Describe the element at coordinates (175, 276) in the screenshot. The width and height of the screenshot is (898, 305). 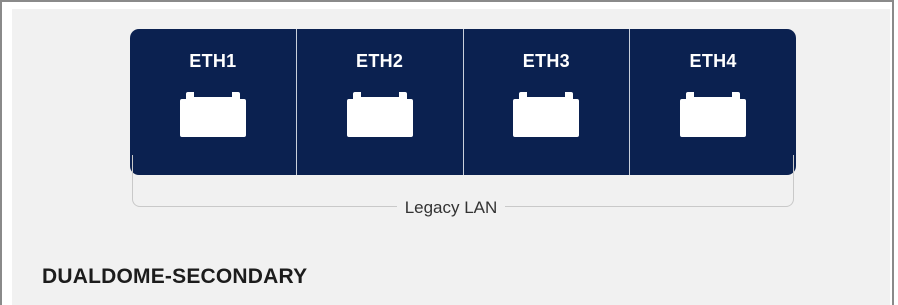
I see `device-name: DUALDOME-SECONDARY` at that location.